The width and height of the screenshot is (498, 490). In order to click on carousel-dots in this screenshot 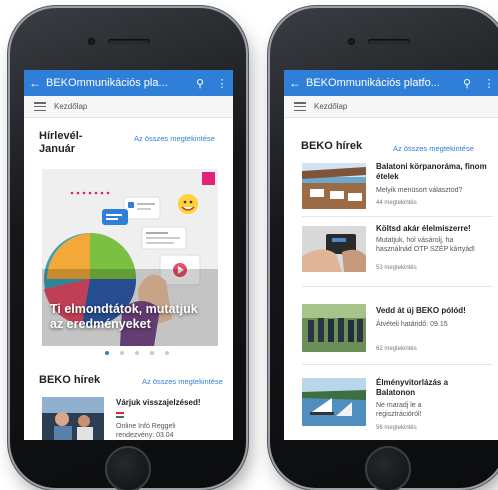, I will do `click(137, 353)`.